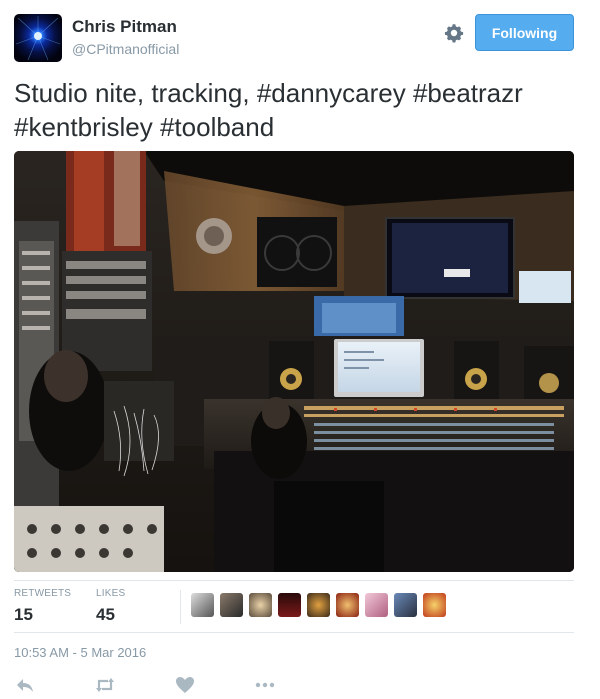 This screenshot has height=699, width=600. Describe the element at coordinates (294, 685) in the screenshot. I see `tweet-actions` at that location.